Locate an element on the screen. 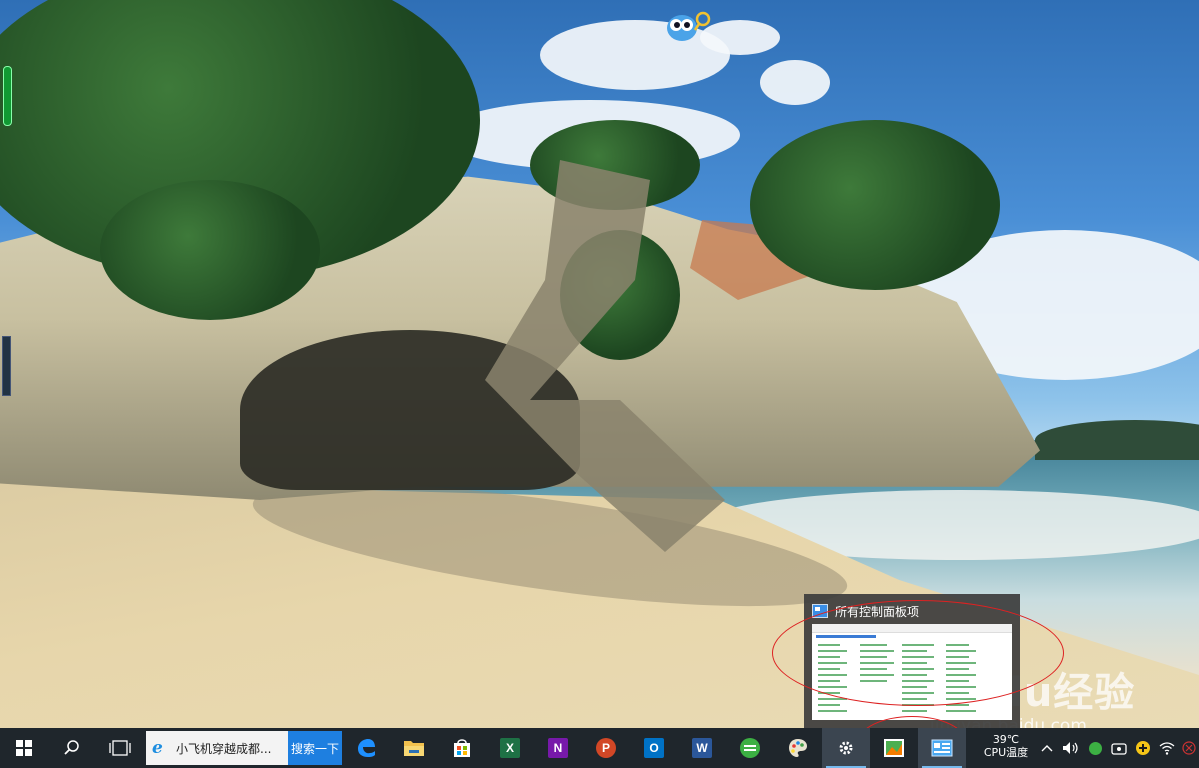 Image resolution: width=1199 pixels, height=768 pixels. tray-app-update is located at coordinates (1143, 748).